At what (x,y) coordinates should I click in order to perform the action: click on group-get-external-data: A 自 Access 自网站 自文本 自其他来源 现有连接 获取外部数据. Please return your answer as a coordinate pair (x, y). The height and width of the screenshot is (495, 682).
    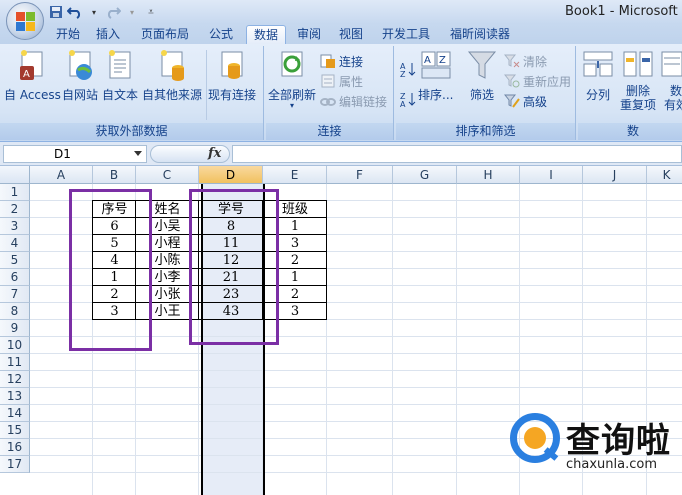
    Looking at the image, I should click on (132, 93).